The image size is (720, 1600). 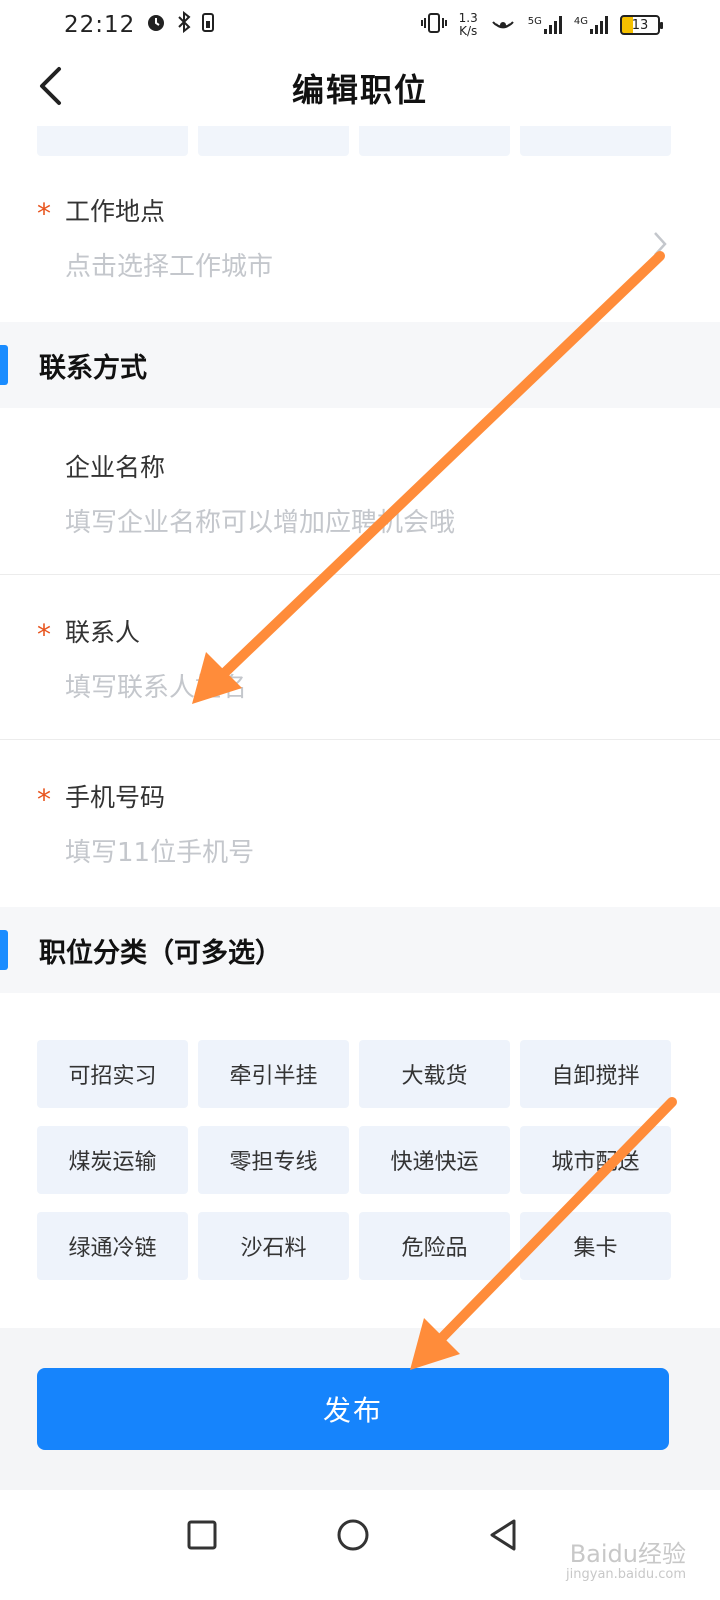 I want to click on section-contact: 联系方式, so click(x=360, y=365).